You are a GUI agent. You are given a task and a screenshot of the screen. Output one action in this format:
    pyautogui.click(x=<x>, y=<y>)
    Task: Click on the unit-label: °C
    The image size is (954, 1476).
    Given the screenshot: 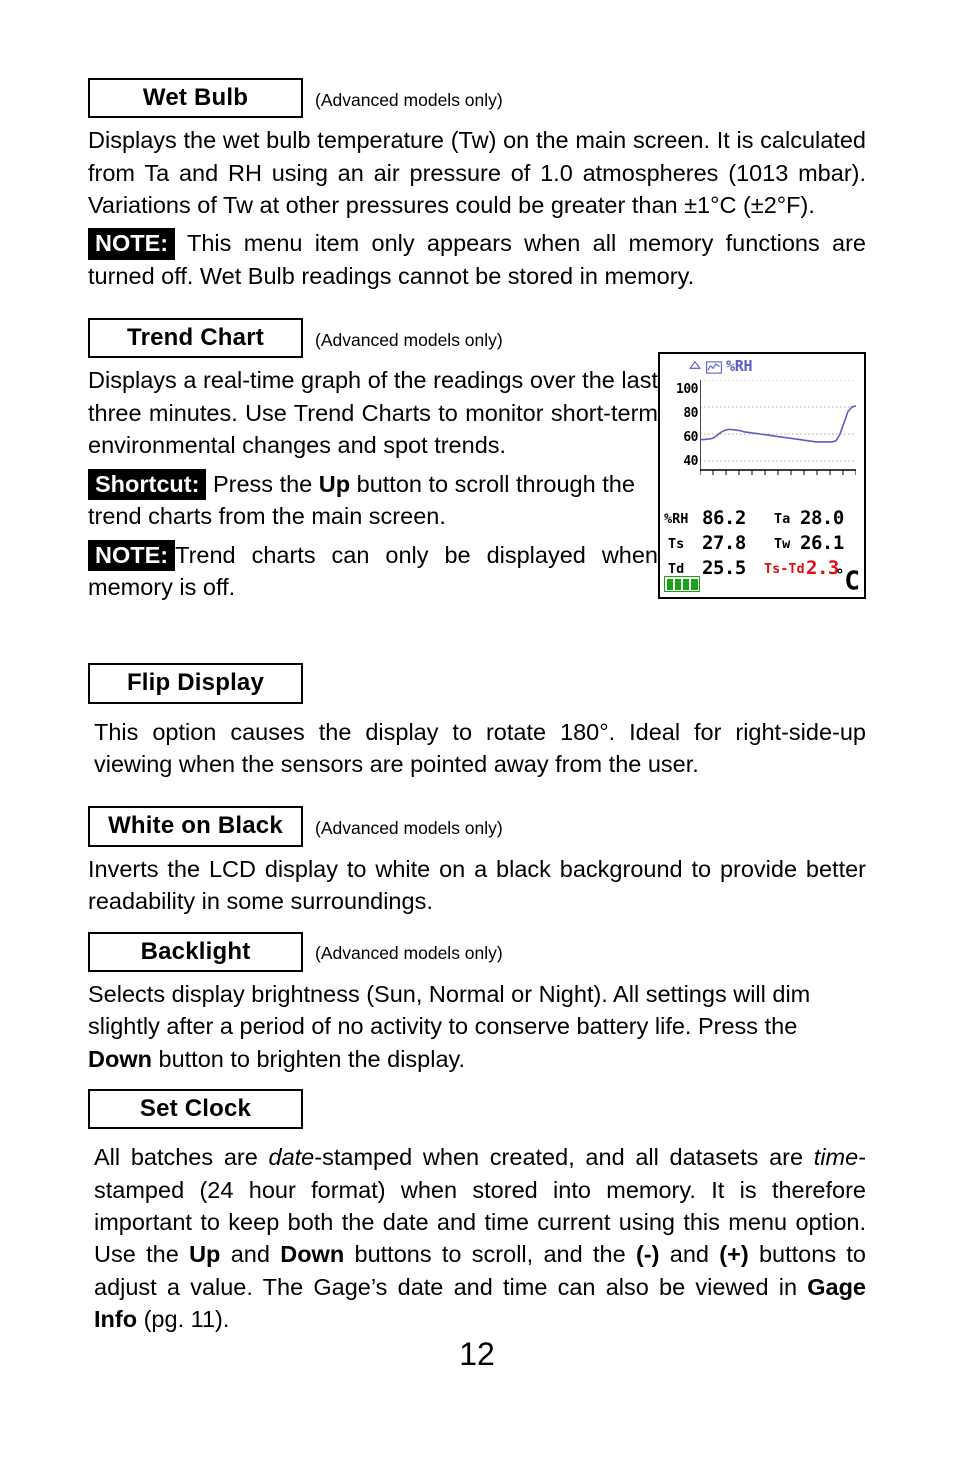 What is the action you would take?
    pyautogui.click(x=847, y=581)
    